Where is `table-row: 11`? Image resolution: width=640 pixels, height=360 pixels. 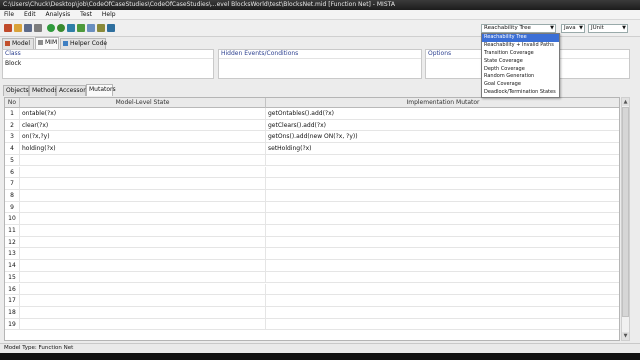 table-row: 11 is located at coordinates (312, 231).